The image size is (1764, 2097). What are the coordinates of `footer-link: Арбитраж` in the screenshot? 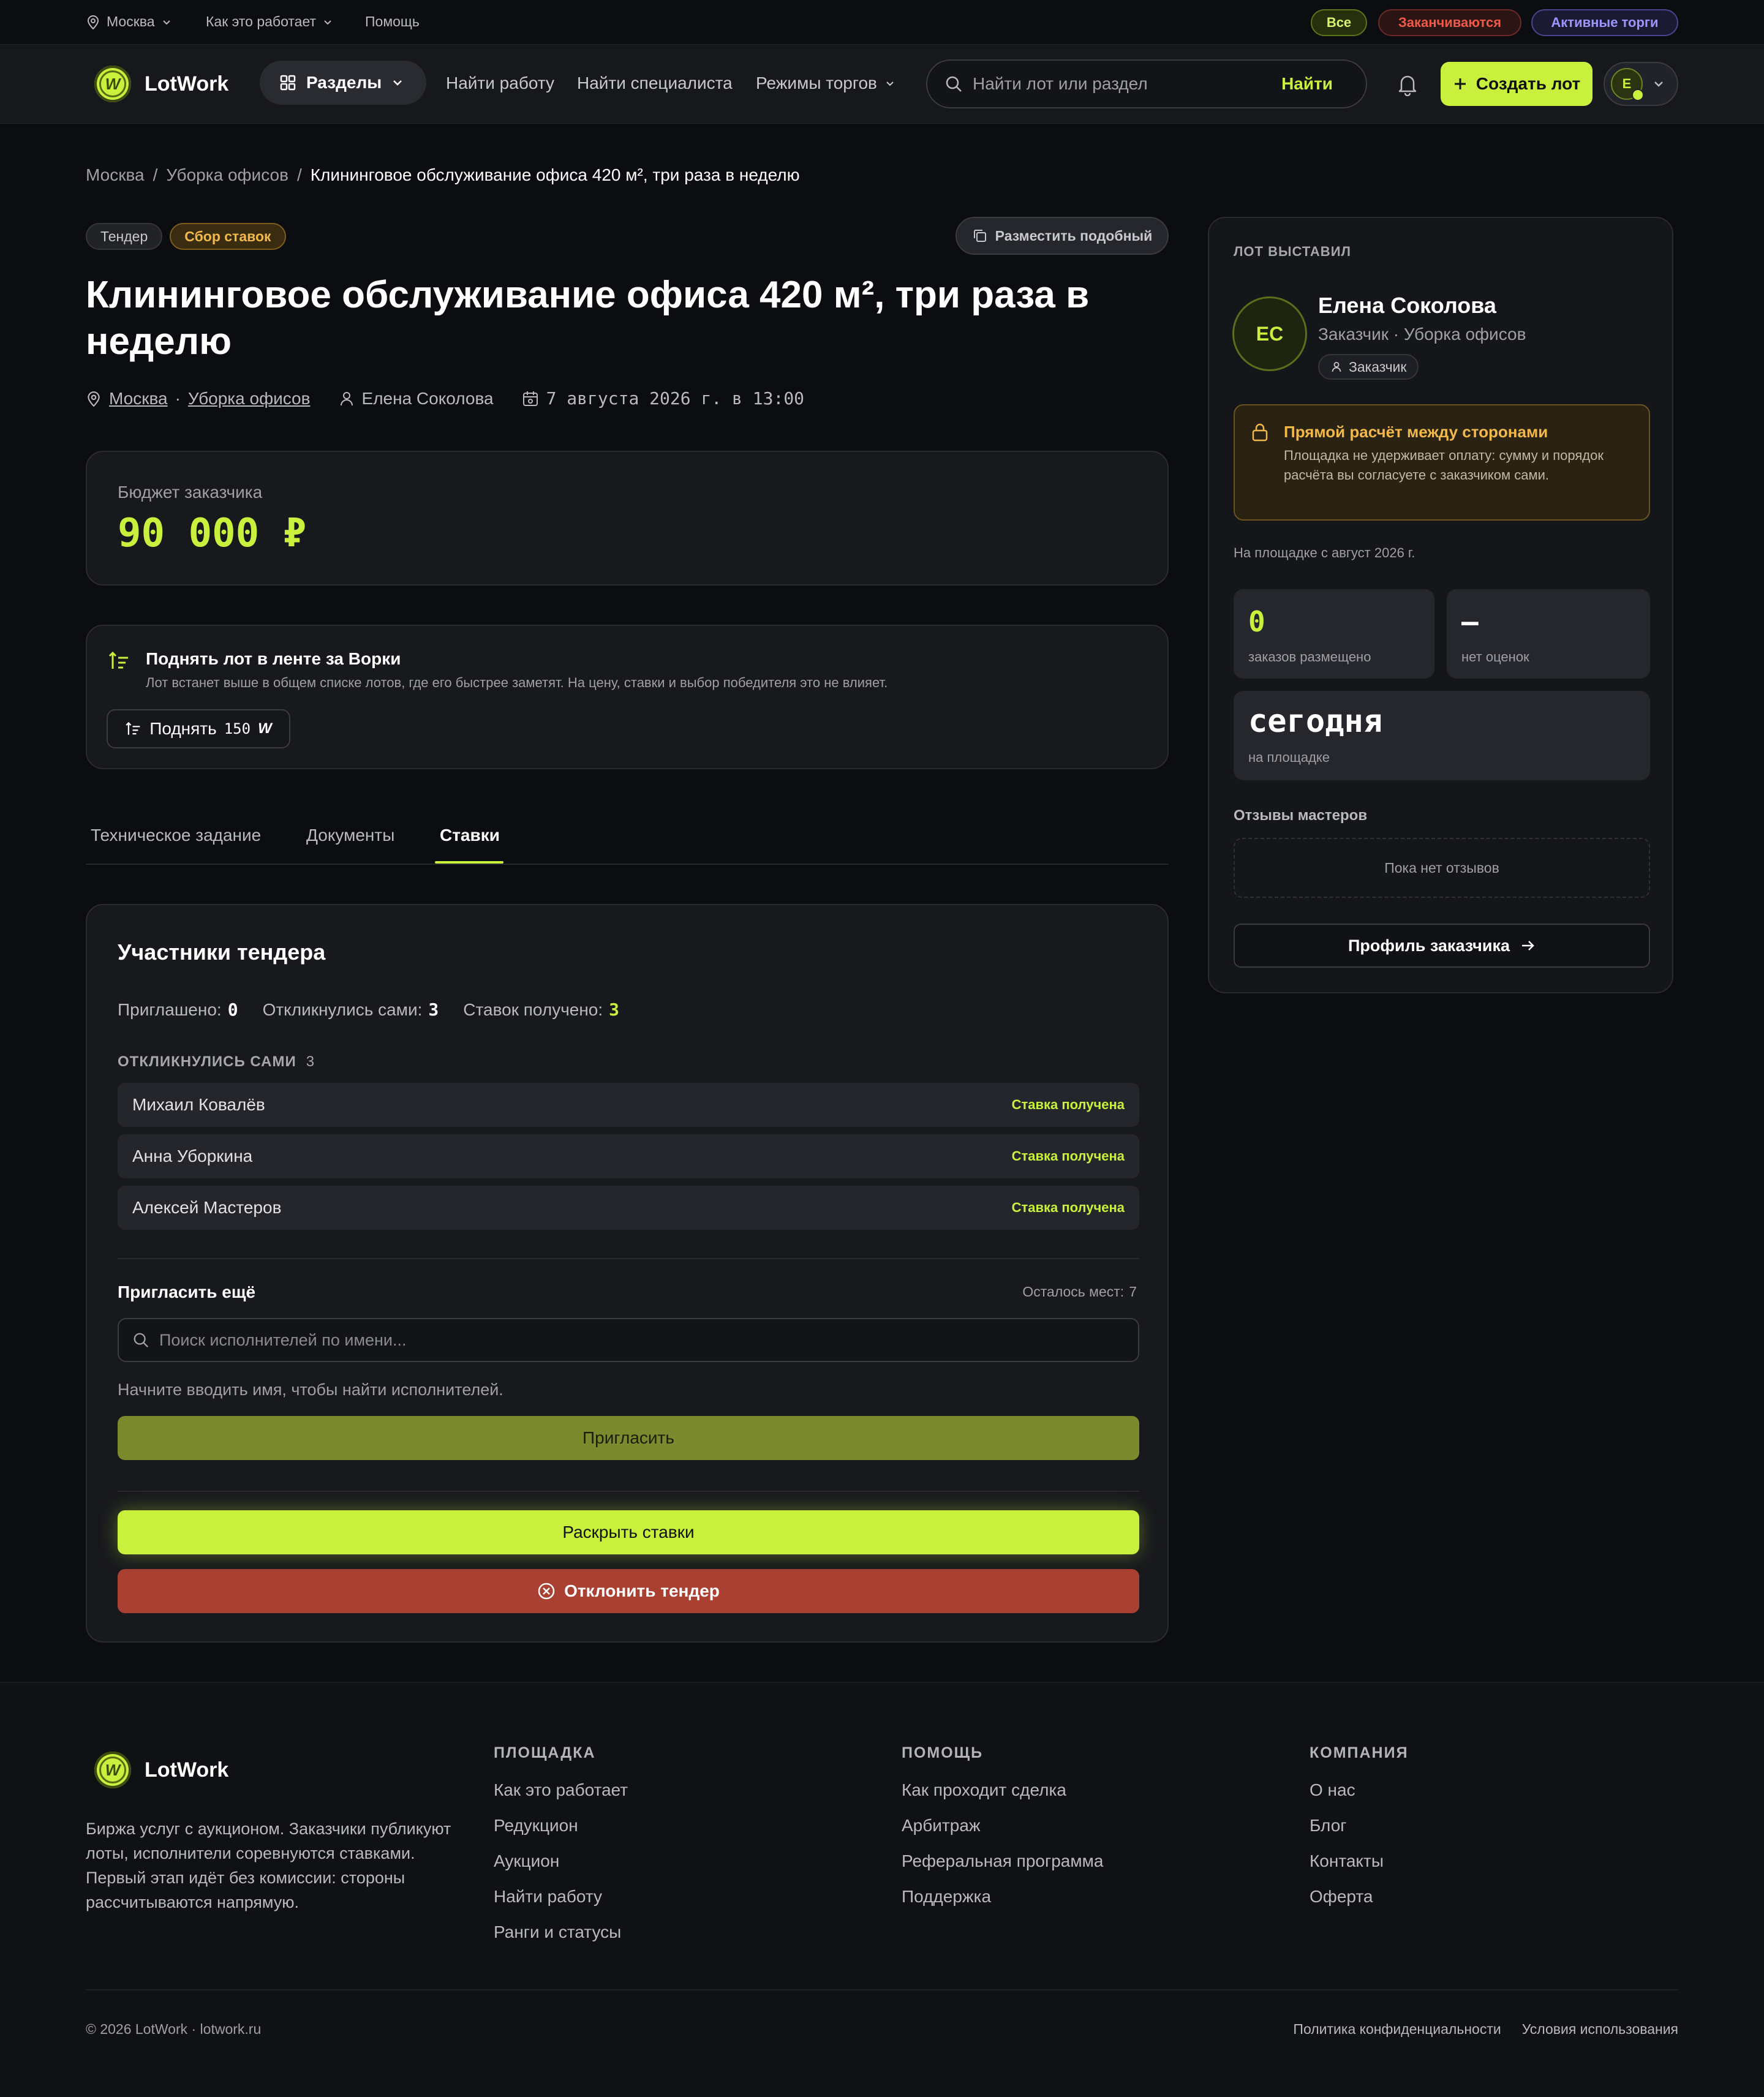 It's located at (1003, 1825).